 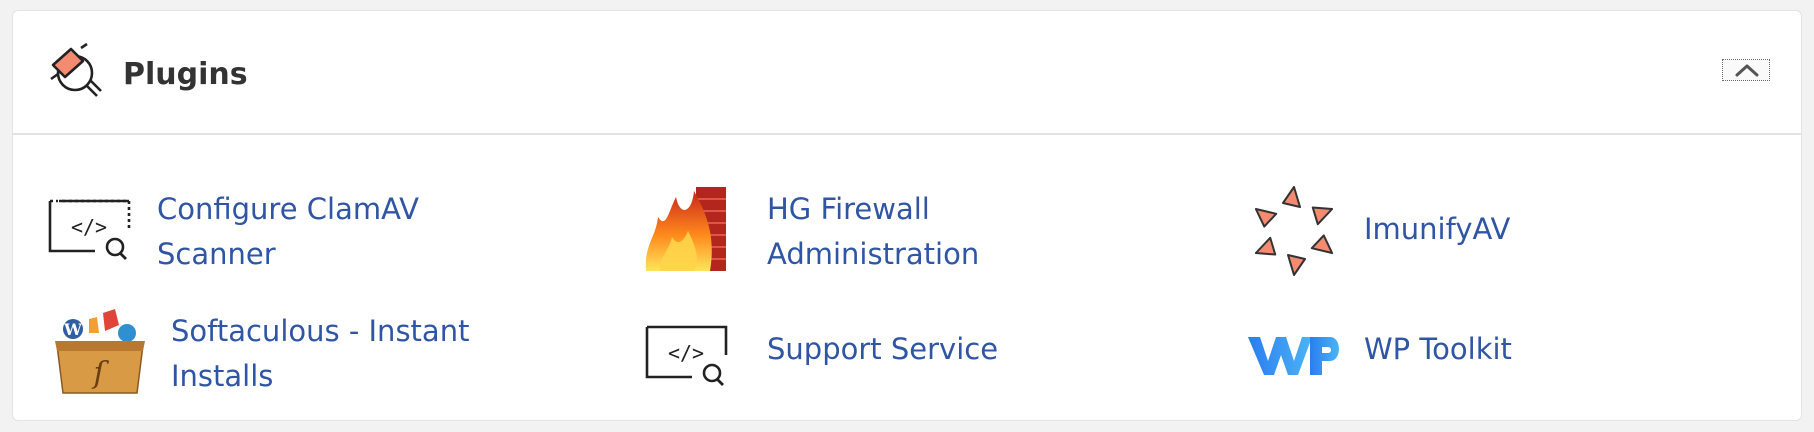 I want to click on panel-title: Plugins, so click(x=185, y=74).